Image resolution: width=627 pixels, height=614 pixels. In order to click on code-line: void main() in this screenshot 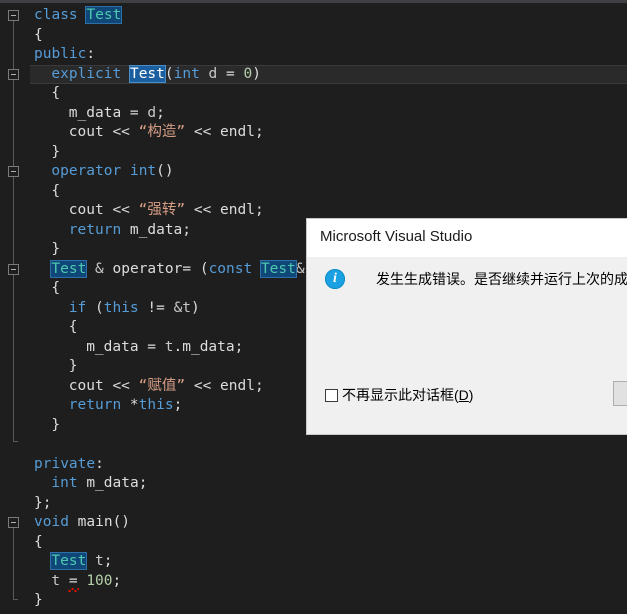, I will do `click(80, 523)`.